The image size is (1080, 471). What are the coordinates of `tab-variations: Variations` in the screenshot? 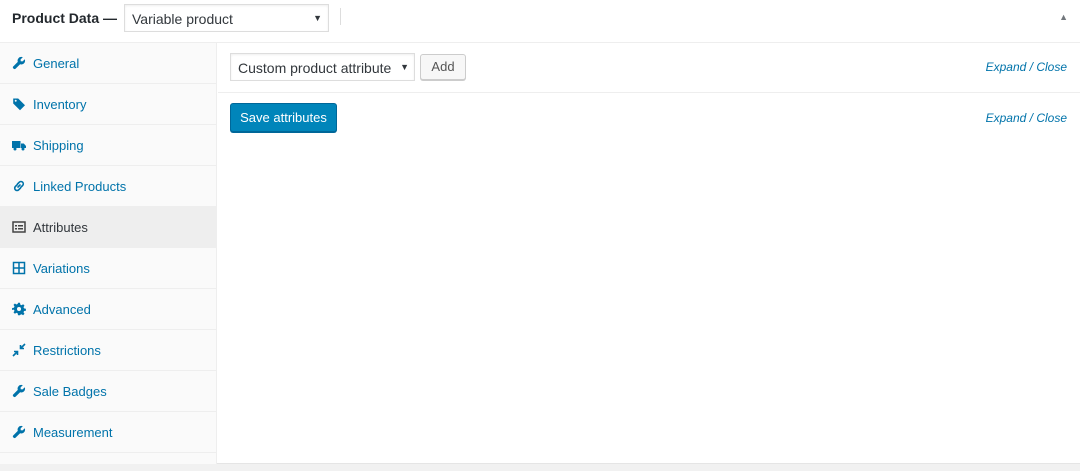 It's located at (108, 268).